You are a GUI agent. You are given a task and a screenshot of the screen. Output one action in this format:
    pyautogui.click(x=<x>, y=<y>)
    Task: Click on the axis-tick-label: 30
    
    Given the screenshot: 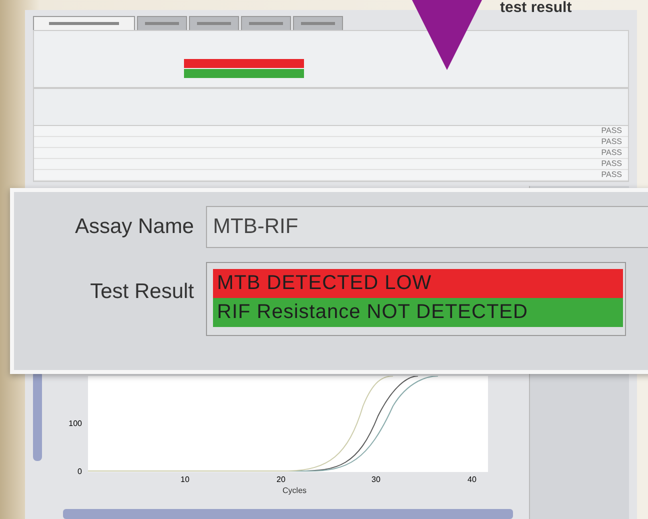 What is the action you would take?
    pyautogui.click(x=375, y=479)
    